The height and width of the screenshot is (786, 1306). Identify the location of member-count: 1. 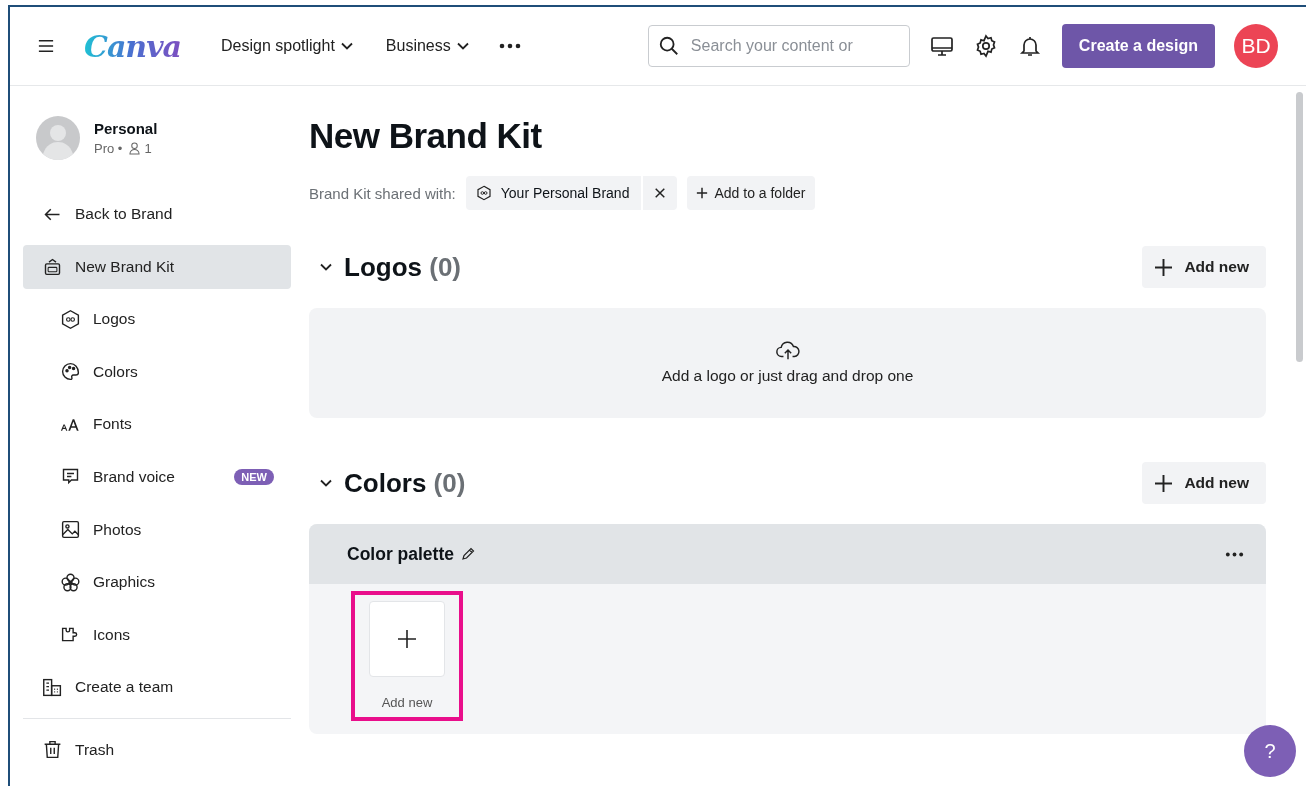
(148, 148).